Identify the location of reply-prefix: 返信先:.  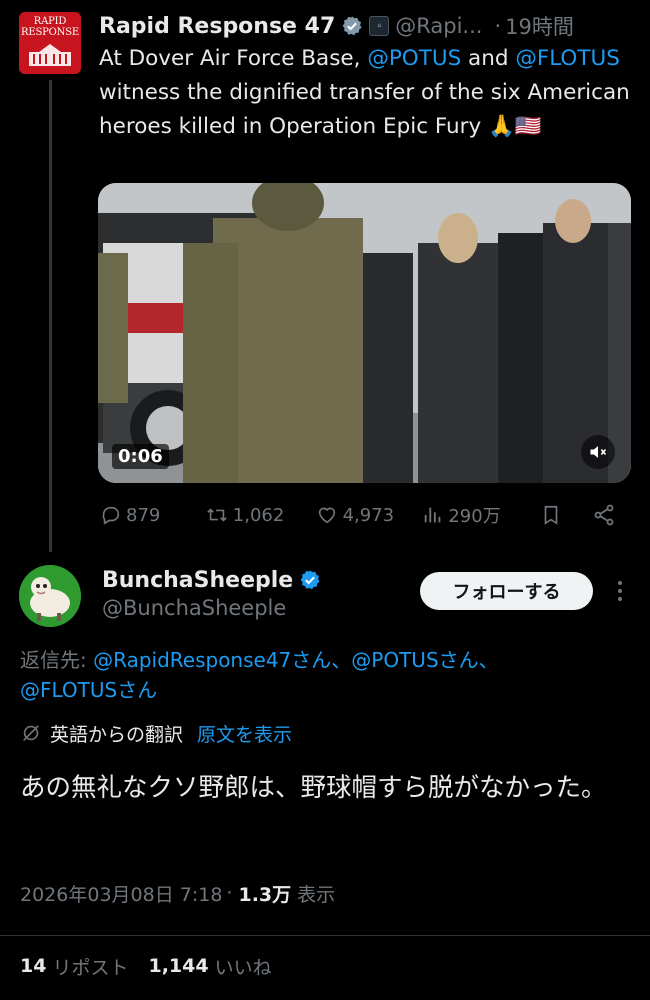
(57, 660).